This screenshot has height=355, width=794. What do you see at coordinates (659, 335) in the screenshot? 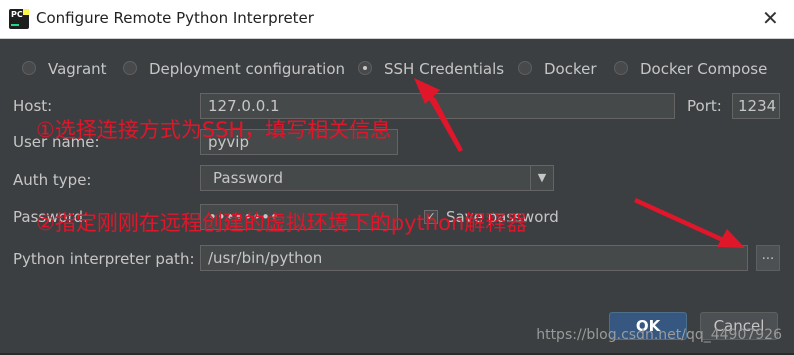
I see `watermark-text: https://blog.csdn.net/qq_44907926` at bounding box center [659, 335].